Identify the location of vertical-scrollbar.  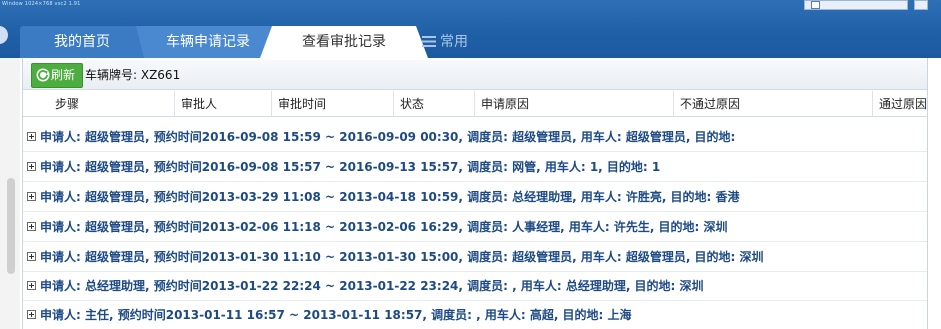
(11, 226).